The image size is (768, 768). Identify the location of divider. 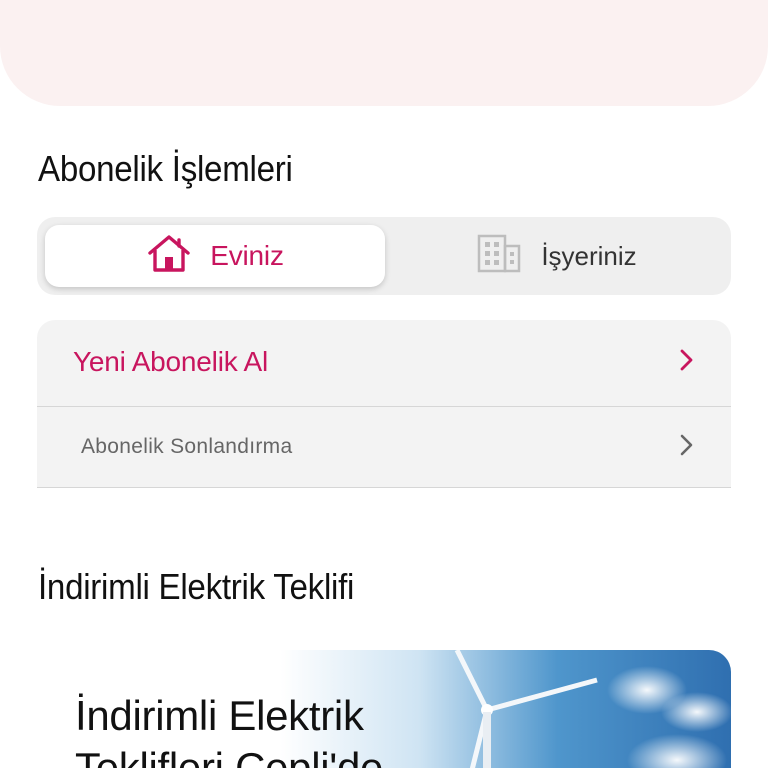
(384, 487).